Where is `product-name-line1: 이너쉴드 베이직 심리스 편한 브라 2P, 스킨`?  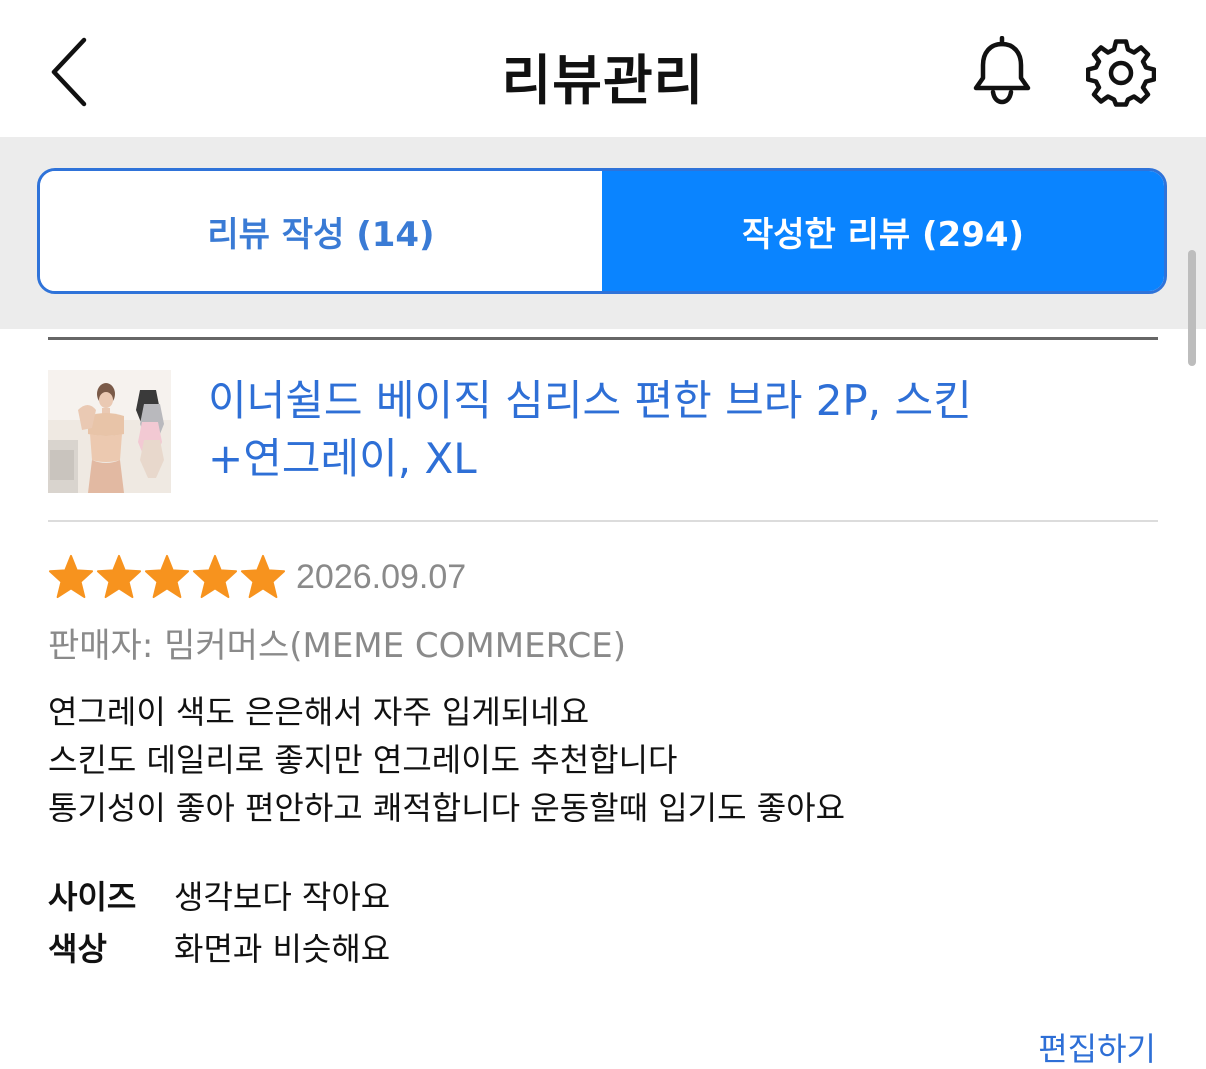
product-name-line1: 이너쉴드 베이직 심리스 편한 브라 2P, 스킨 is located at coordinates (590, 400).